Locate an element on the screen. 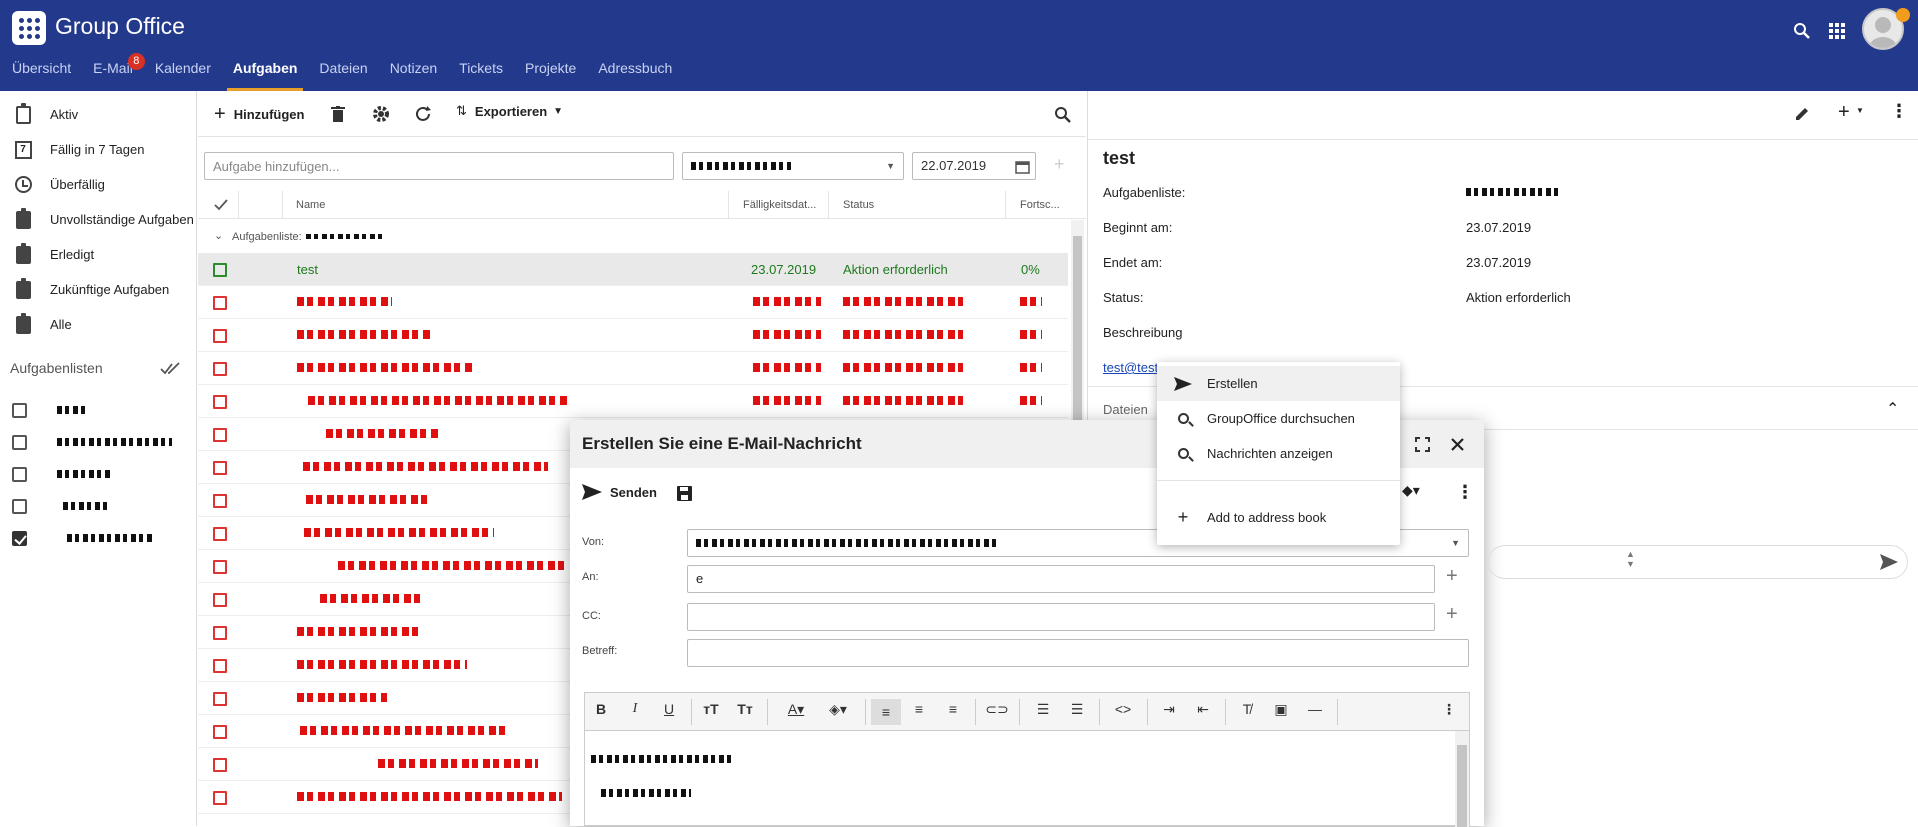  bold-icon: B is located at coordinates (601, 709).